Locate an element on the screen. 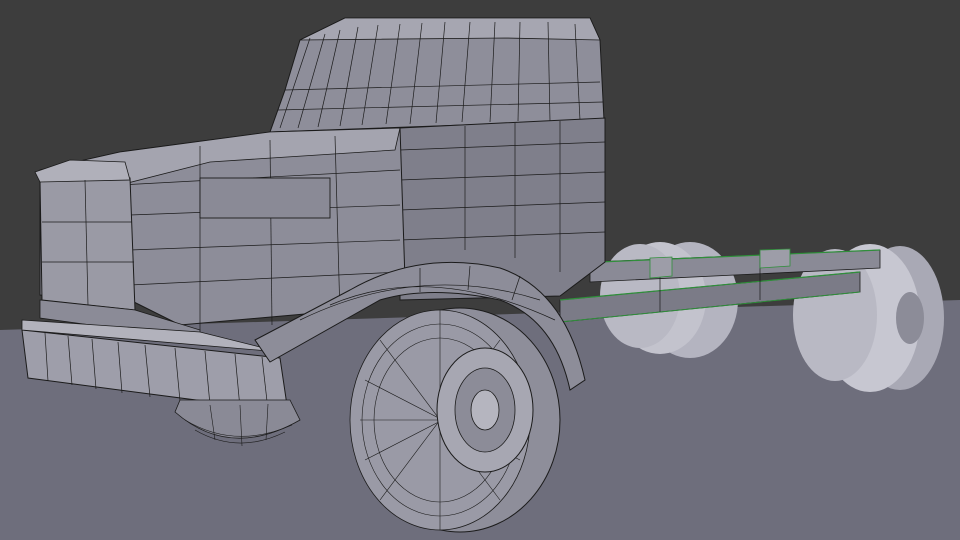 This screenshot has height=540, width=960. cab-roof is located at coordinates (437, 75).